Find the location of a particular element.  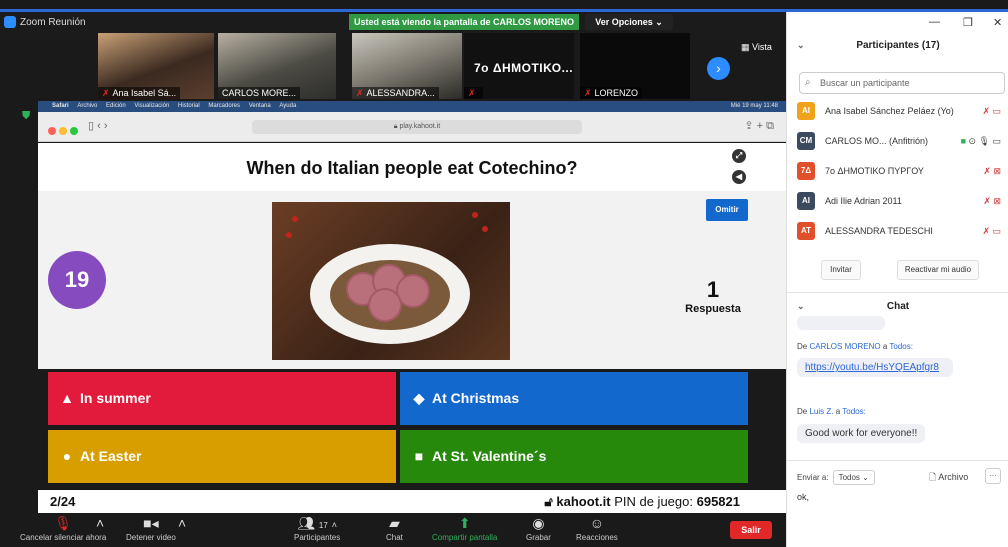

video-label: Detener video is located at coordinates (151, 537).